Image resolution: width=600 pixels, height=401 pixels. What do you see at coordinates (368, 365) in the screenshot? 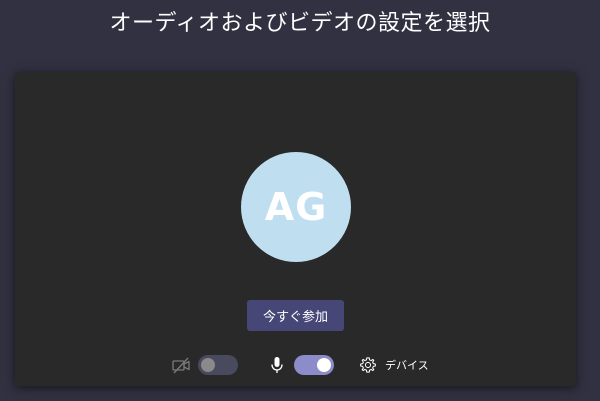
I see `gear-icon` at bounding box center [368, 365].